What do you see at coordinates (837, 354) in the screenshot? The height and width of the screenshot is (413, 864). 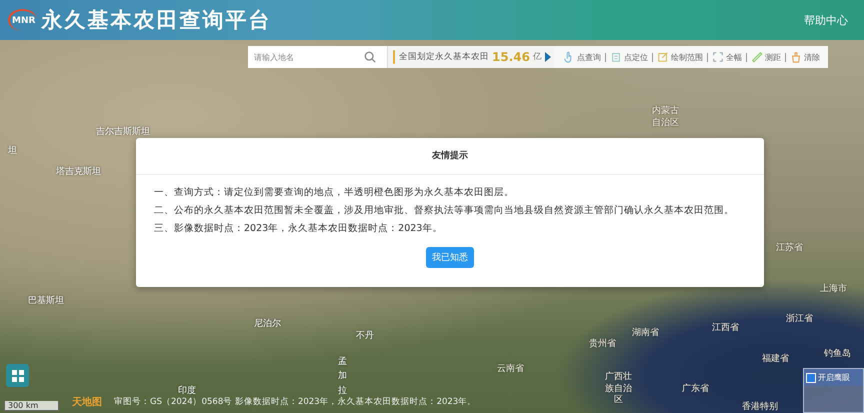 I see `map-label: 钓鱼岛` at bounding box center [837, 354].